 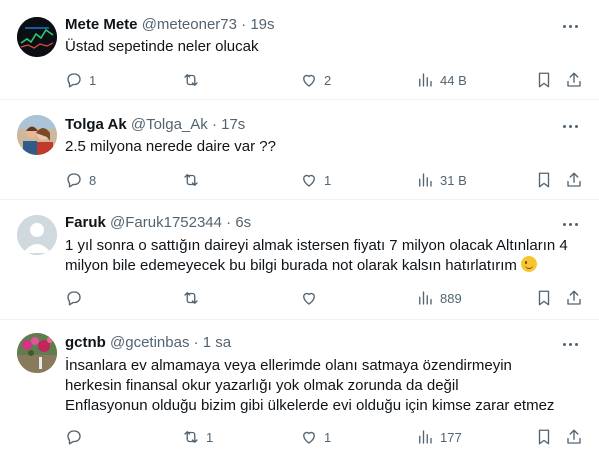 I want to click on reply-count: 8, so click(x=93, y=180).